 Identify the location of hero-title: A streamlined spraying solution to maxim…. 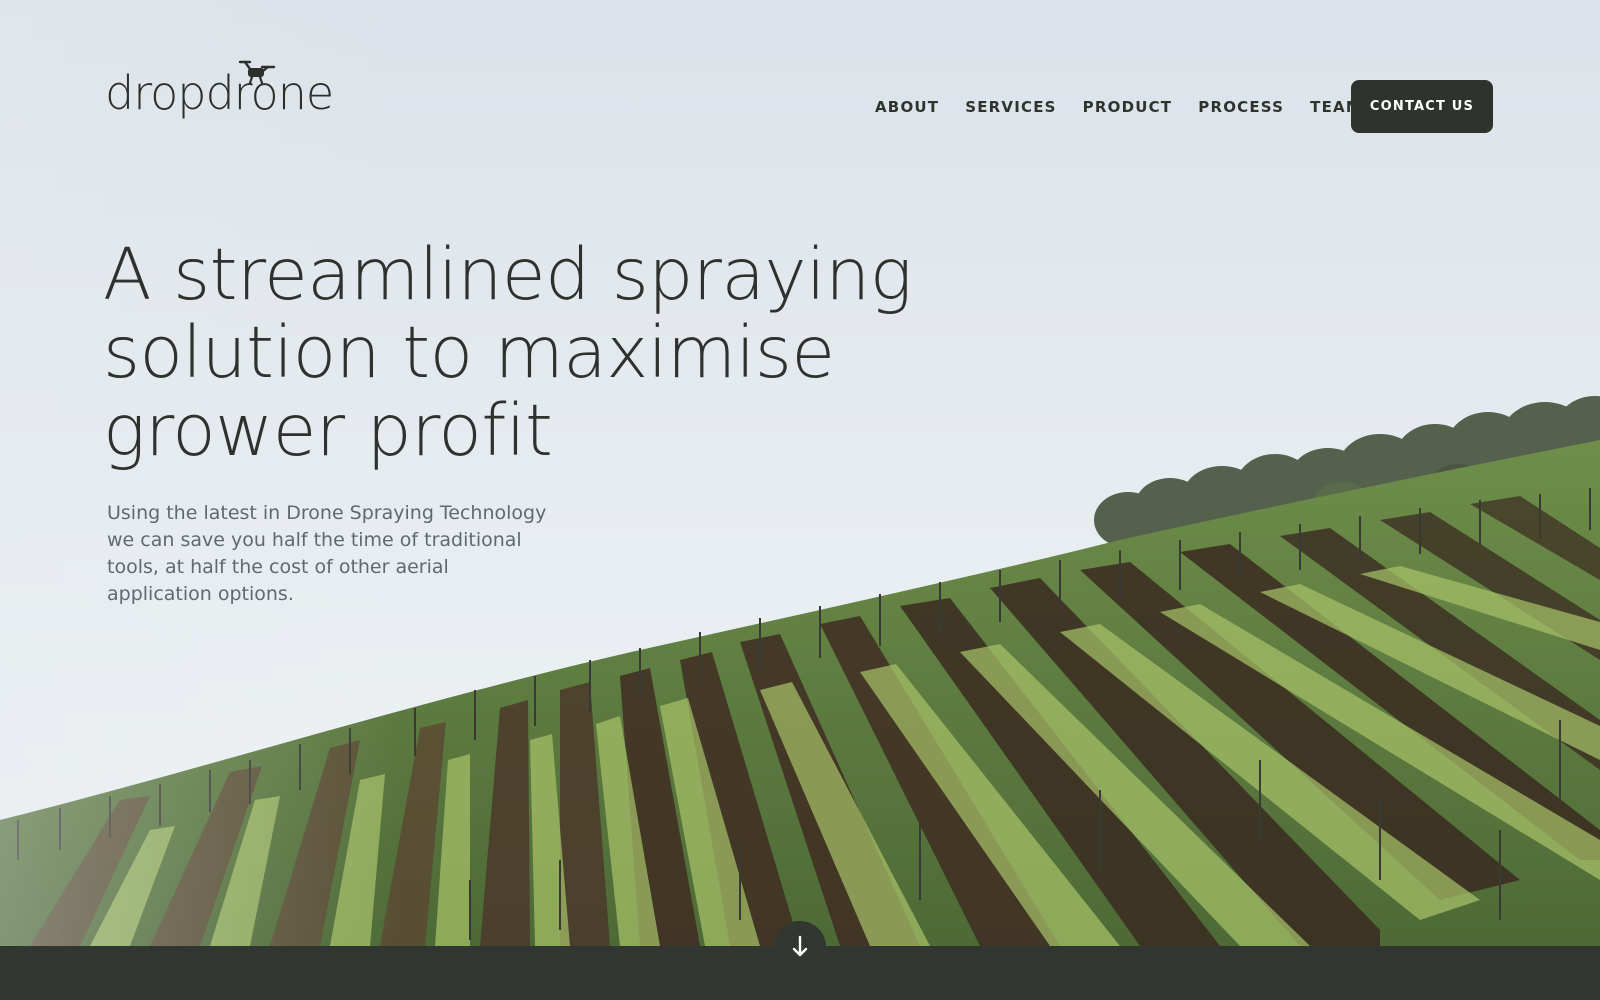
(533, 353).